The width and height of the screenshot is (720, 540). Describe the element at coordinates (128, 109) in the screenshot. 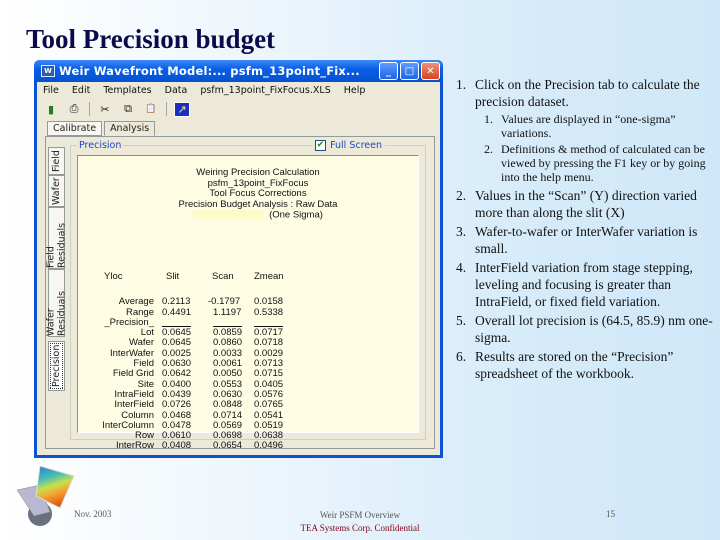

I see `copy-icon: ⧉` at that location.